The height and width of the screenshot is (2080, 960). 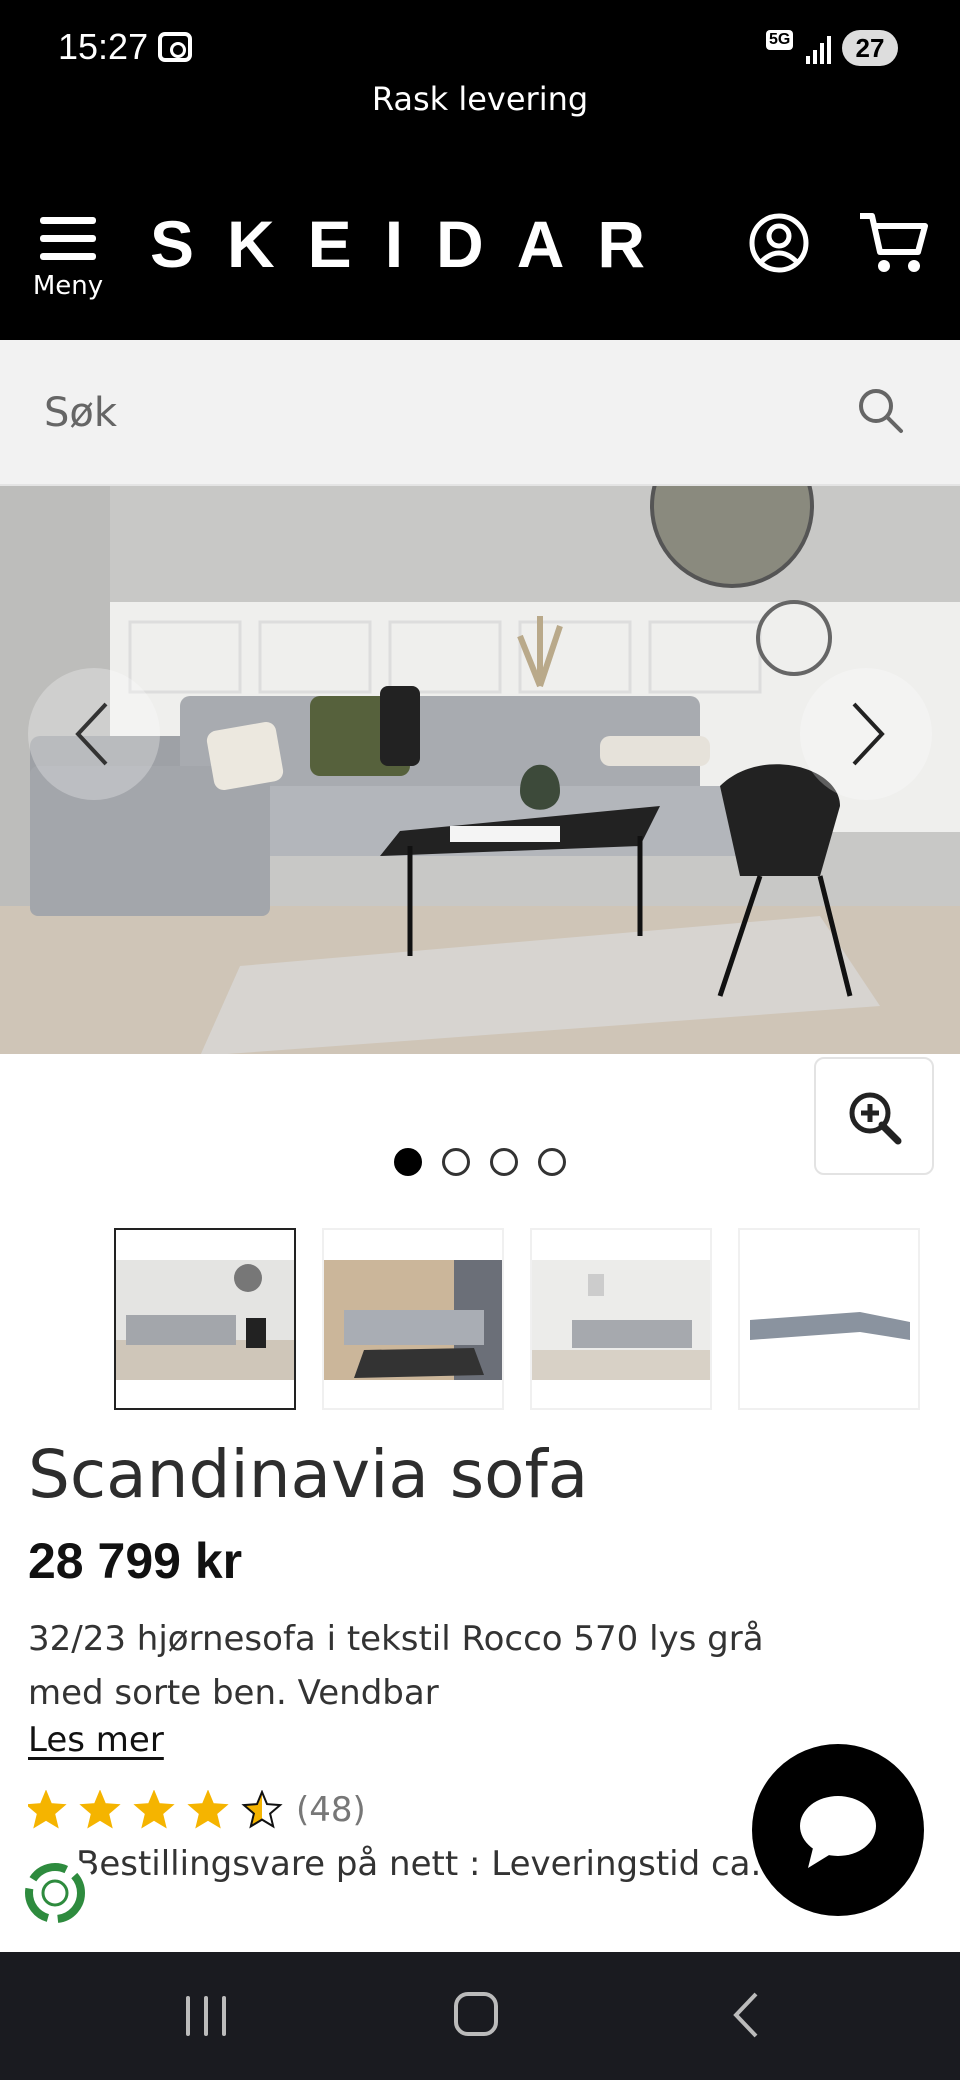 I want to click on system-navigation-bar, so click(x=480, y=2016).